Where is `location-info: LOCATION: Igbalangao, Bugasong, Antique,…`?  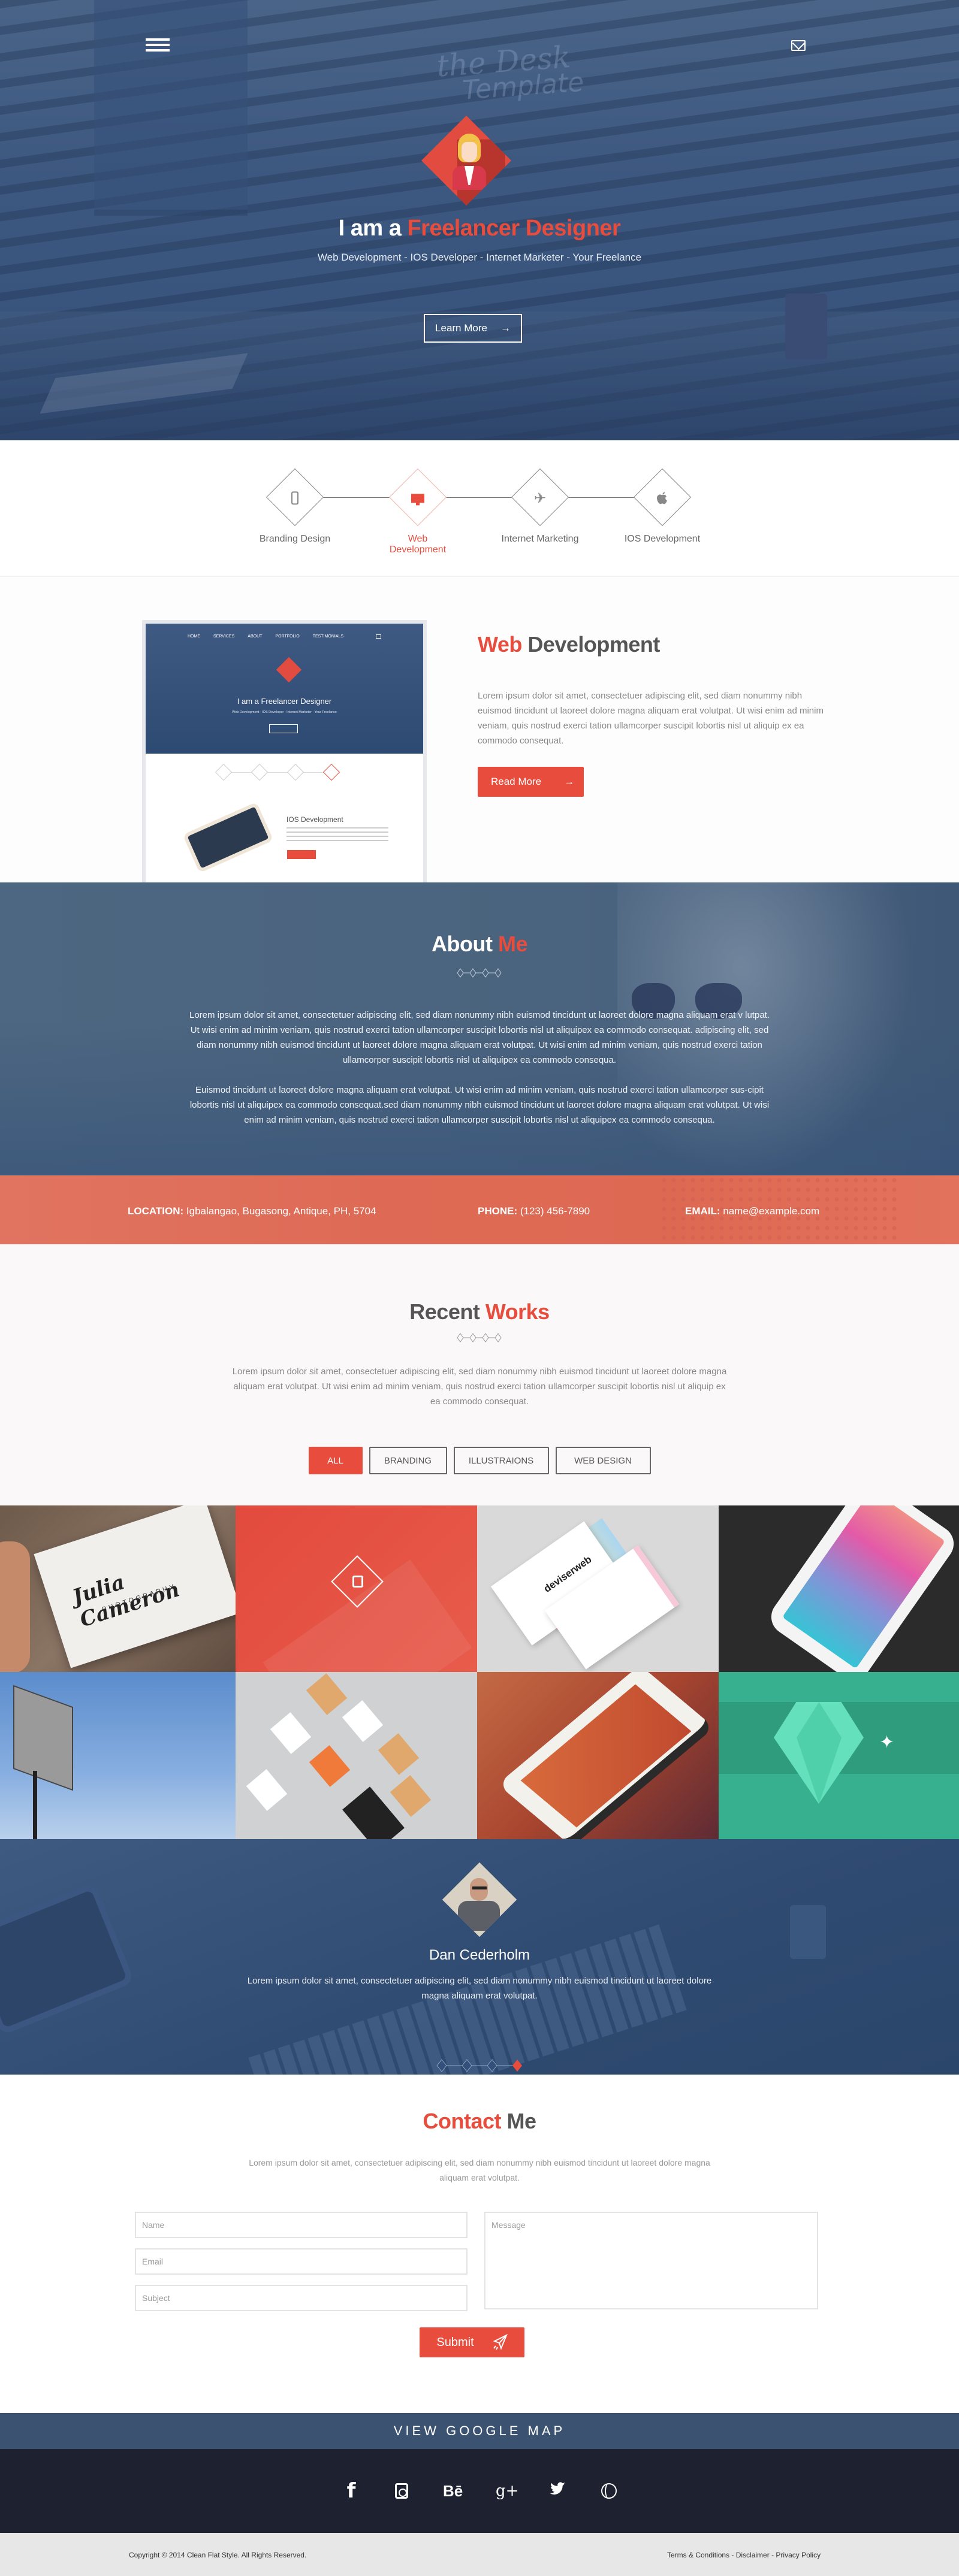
location-info: LOCATION: Igbalangao, Bugasong, Antique,… is located at coordinates (252, 1211).